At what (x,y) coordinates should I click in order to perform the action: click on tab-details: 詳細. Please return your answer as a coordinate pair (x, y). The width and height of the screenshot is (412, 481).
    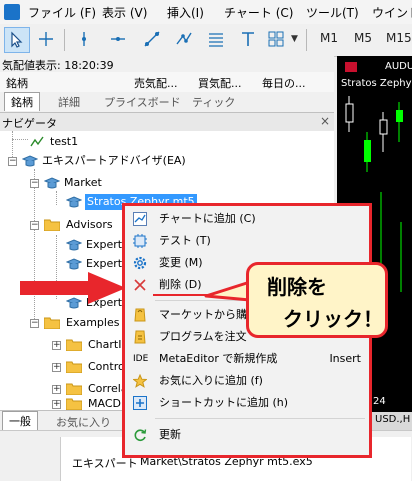
    Looking at the image, I should click on (69, 102).